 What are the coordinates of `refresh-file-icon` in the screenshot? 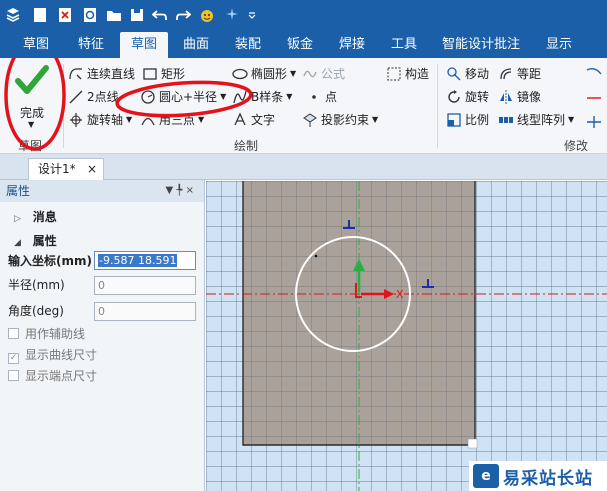 It's located at (90, 15).